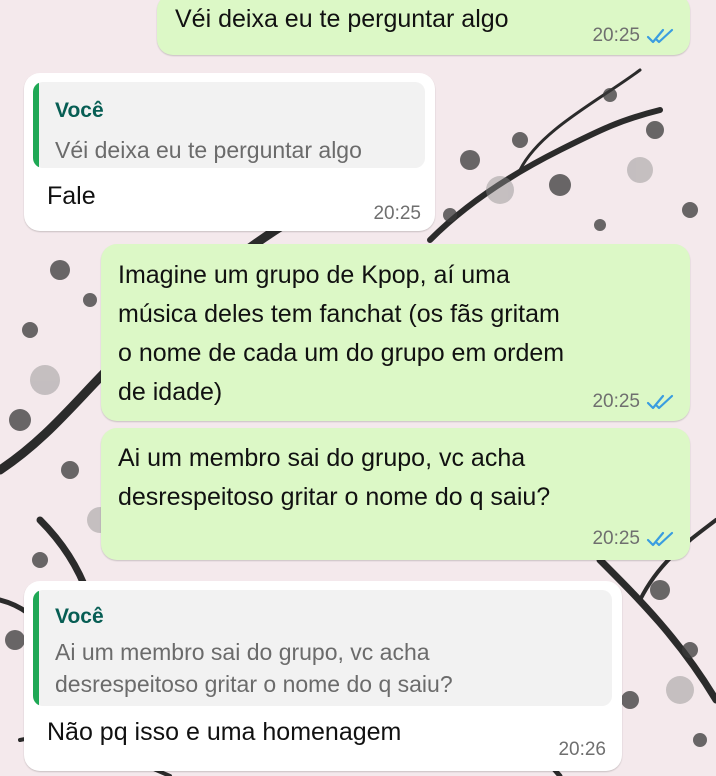  What do you see at coordinates (341, 353) in the screenshot?
I see `message-text-line: o nome de cada um do grupo em ordem` at bounding box center [341, 353].